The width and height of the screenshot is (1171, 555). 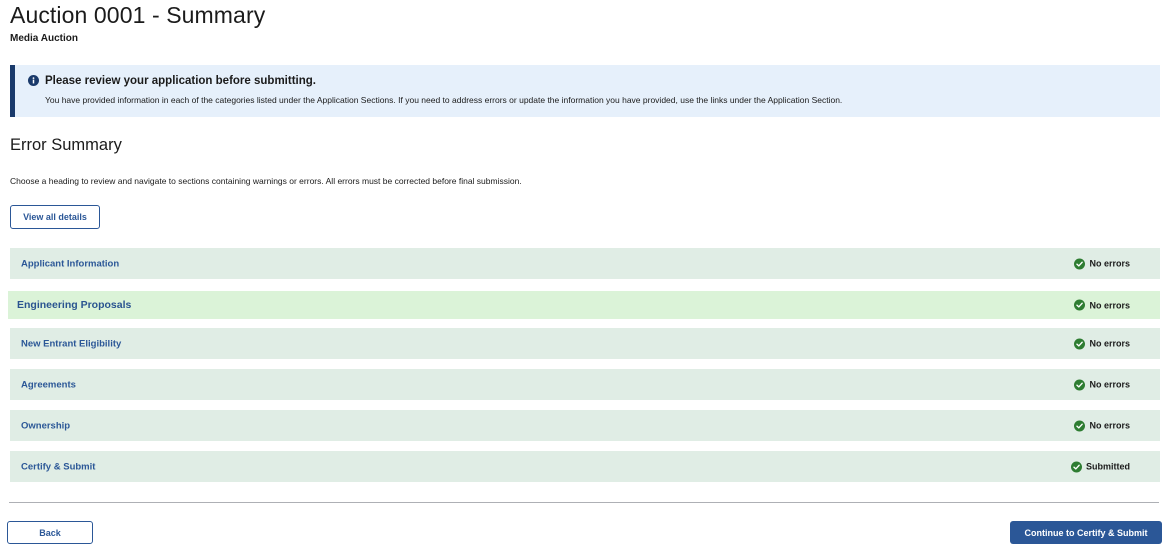 What do you see at coordinates (50, 532) in the screenshot?
I see `back-button: Back` at bounding box center [50, 532].